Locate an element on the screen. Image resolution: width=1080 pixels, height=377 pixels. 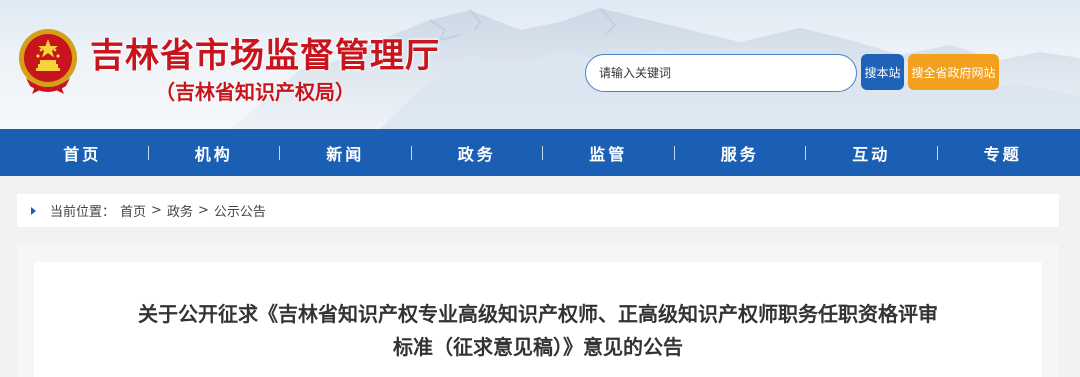
breadcrumb-link-home: 首页 is located at coordinates (133, 210).